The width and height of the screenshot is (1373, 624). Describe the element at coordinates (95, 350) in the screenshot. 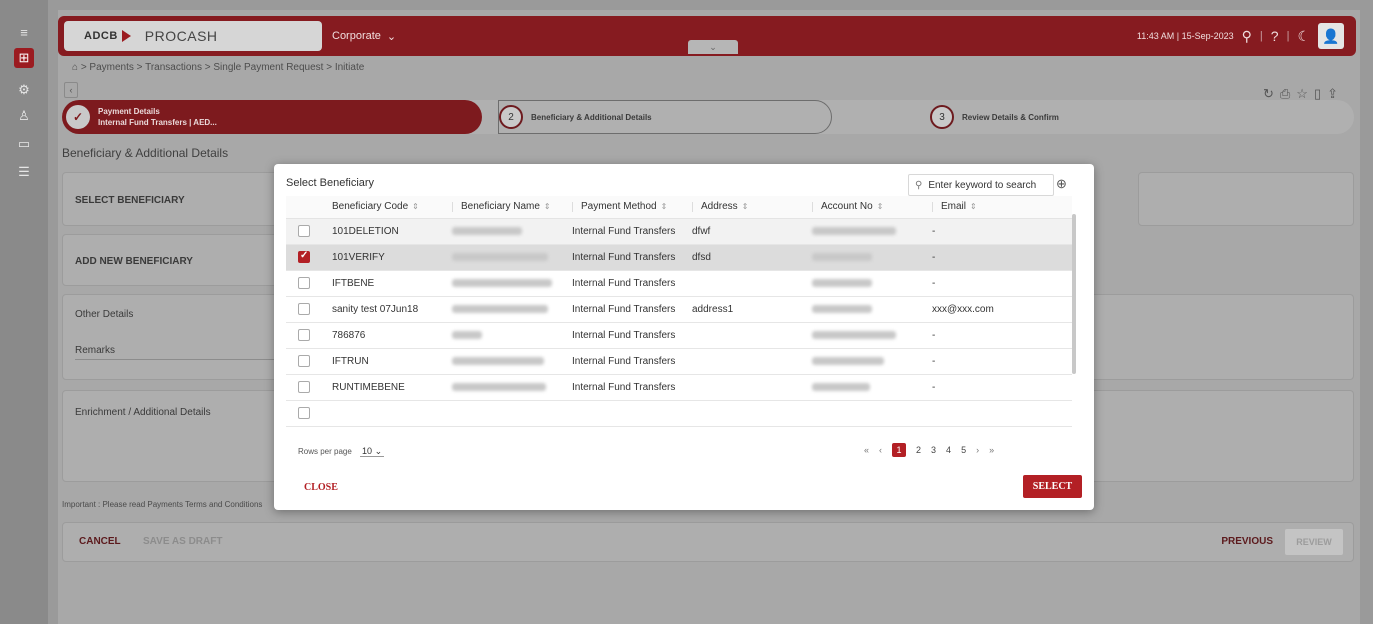

I see `remarks-label: Remarks` at that location.